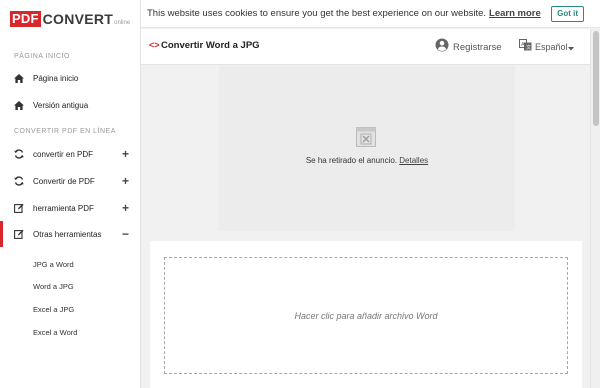 The height and width of the screenshot is (388, 600). Describe the element at coordinates (125, 234) in the screenshot. I see `collapse-icon: −` at that location.